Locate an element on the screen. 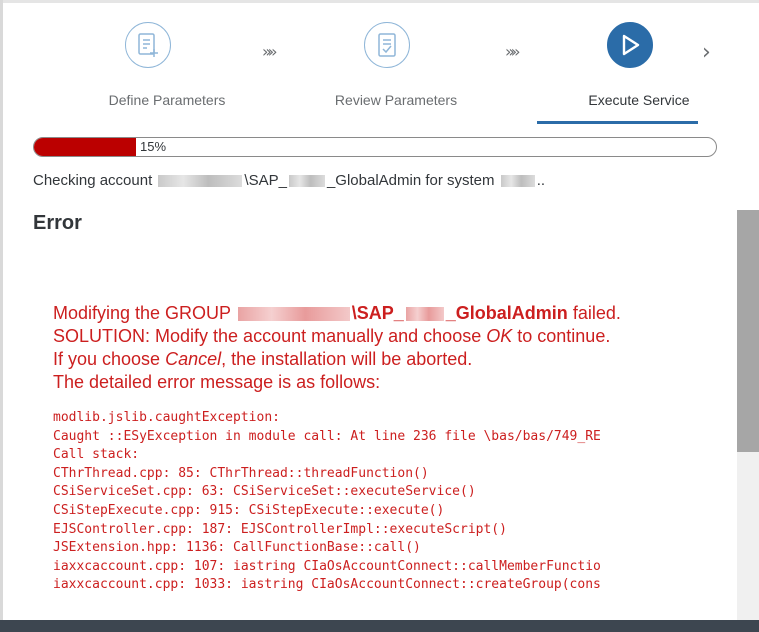 Image resolution: width=759 pixels, height=632 pixels. error-group-tail: _GlobalAdmin is located at coordinates (506, 313).